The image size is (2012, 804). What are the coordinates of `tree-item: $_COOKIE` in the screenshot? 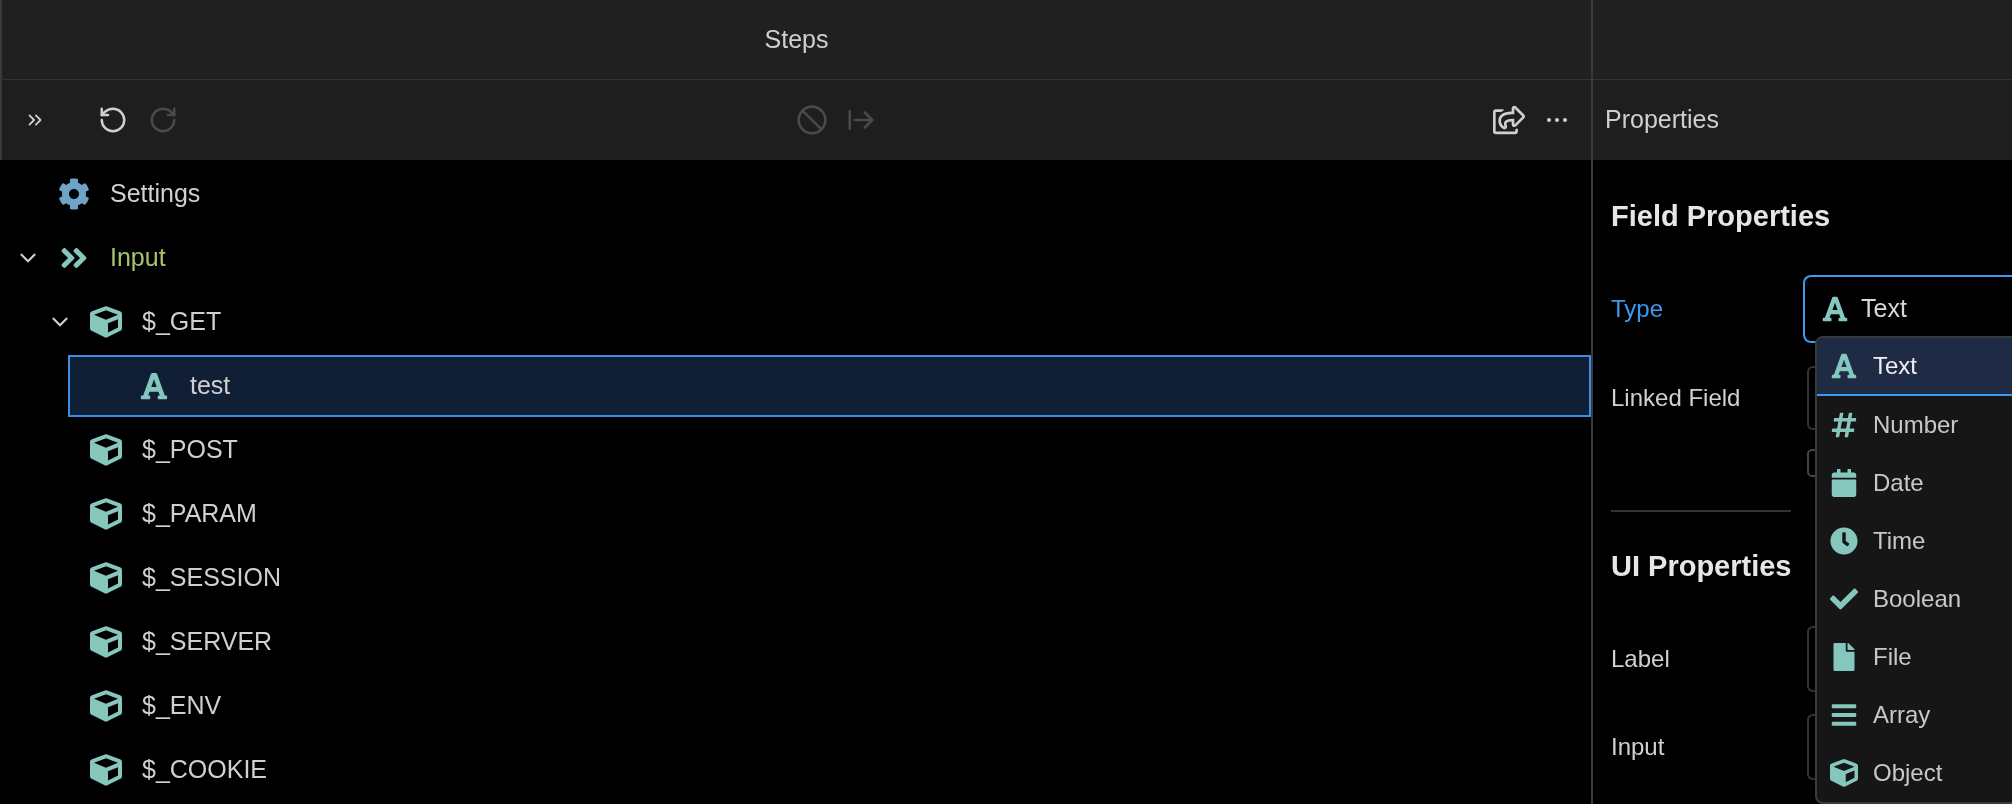 It's located at (134, 770).